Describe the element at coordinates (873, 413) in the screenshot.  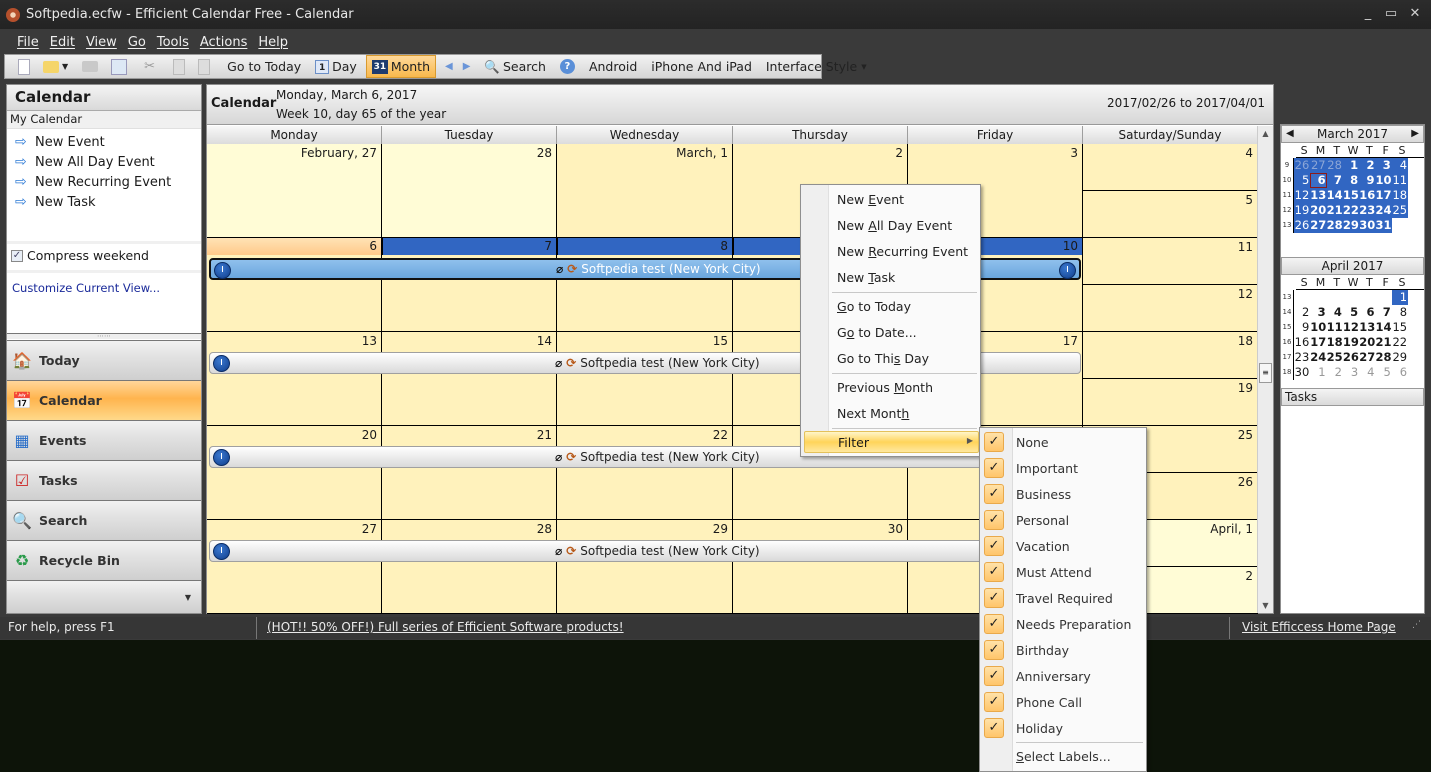
I see `ctx-next-month: Next Month` at that location.